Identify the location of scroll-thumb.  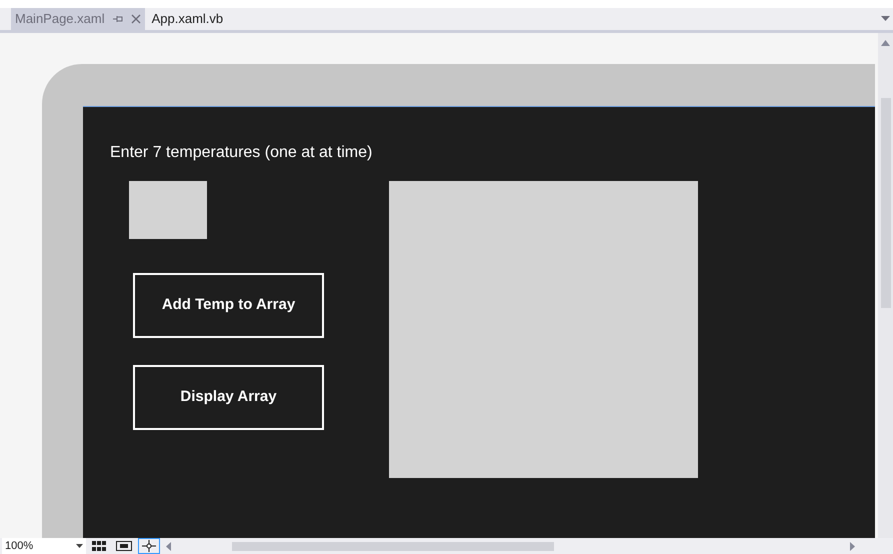
(885, 203).